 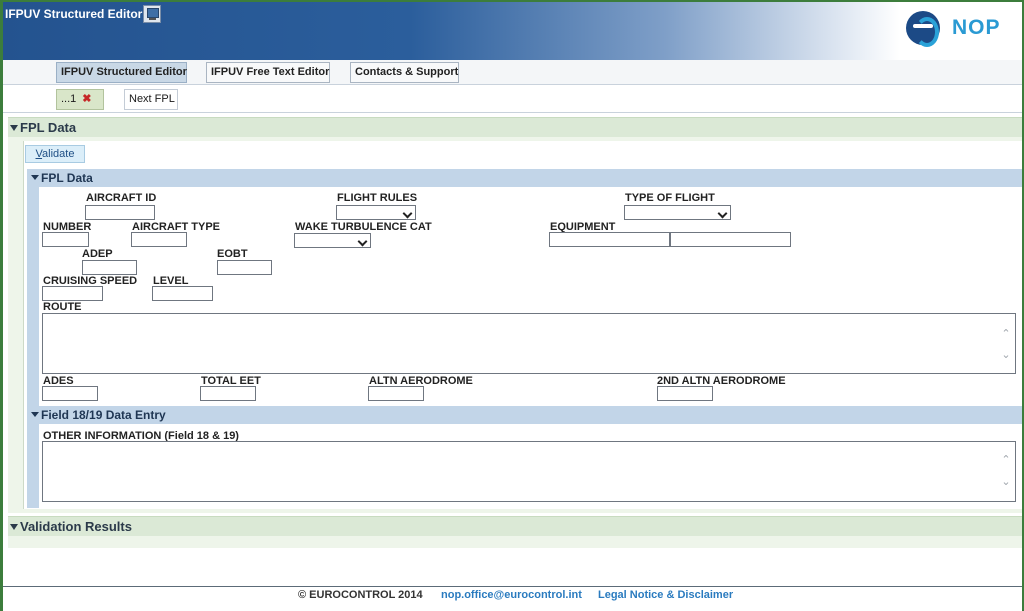 I want to click on eurocontrol-logo-icon, so click(x=923, y=29).